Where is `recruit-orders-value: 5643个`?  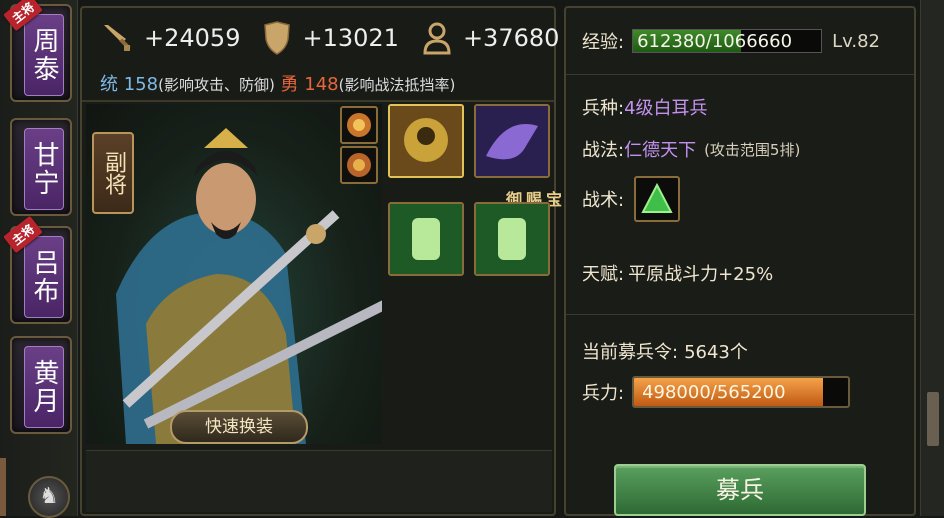 recruit-orders-value: 5643个 is located at coordinates (716, 352).